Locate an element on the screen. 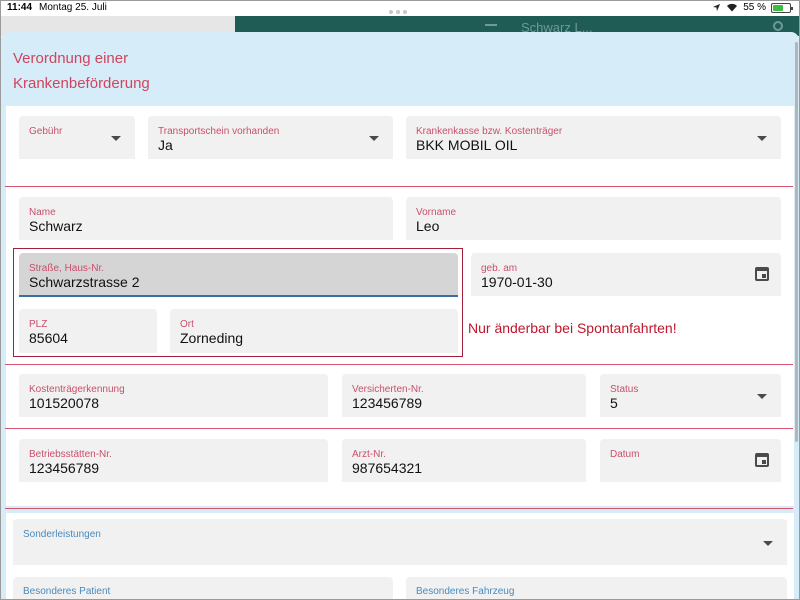 This screenshot has width=800, height=600. arzt-field: Arzt-Nr. 987654321 is located at coordinates (464, 460).